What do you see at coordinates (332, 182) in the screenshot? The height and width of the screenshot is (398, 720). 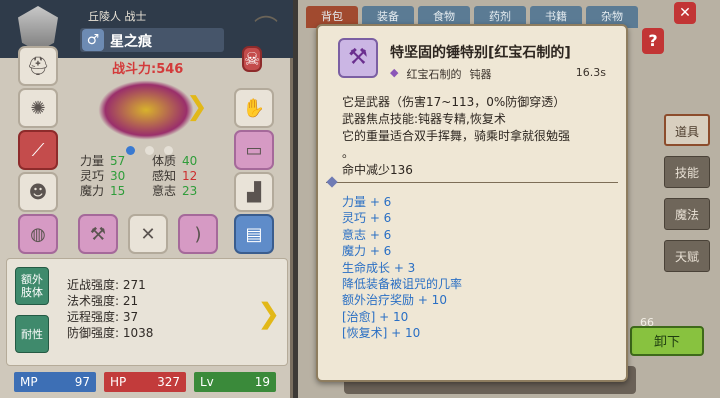 I see `diamond-icon` at bounding box center [332, 182].